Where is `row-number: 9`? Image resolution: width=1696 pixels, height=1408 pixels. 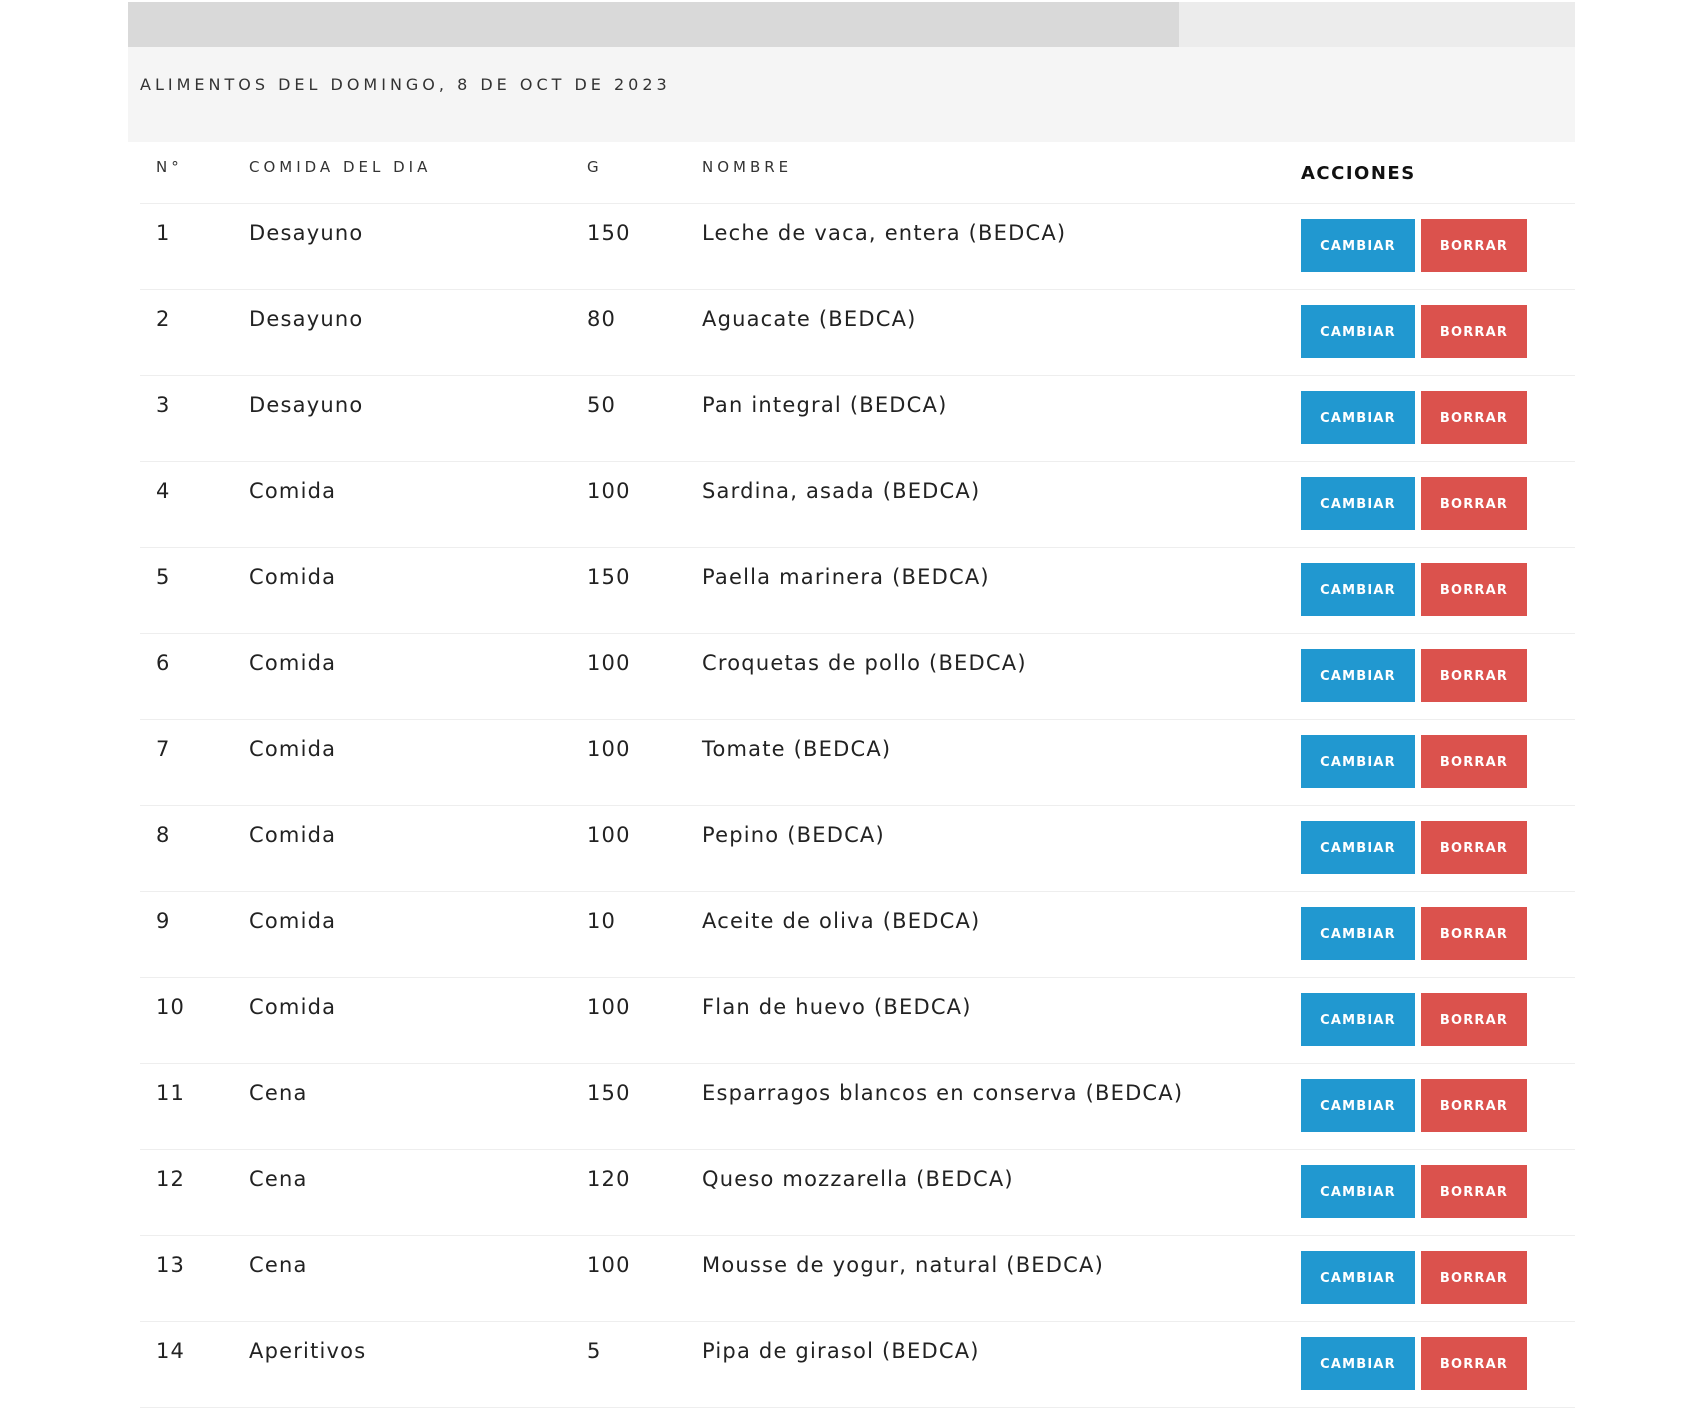
row-number: 9 is located at coordinates (186, 934).